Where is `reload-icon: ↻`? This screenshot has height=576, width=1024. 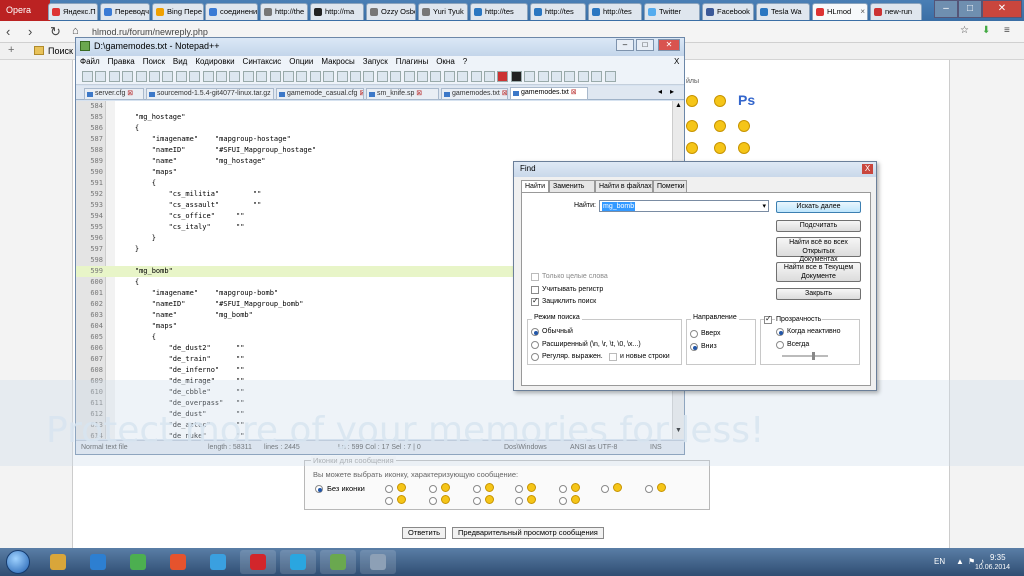 reload-icon: ↻ is located at coordinates (55, 32).